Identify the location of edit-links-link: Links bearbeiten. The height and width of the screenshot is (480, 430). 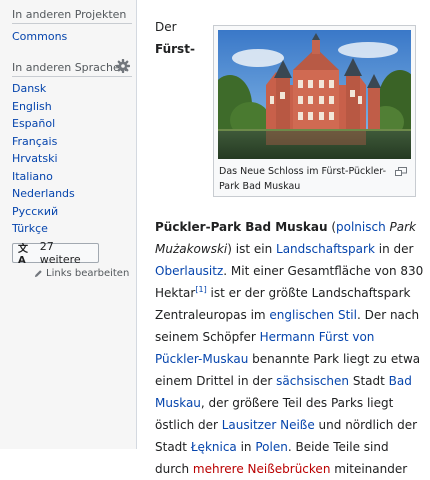
(81, 273).